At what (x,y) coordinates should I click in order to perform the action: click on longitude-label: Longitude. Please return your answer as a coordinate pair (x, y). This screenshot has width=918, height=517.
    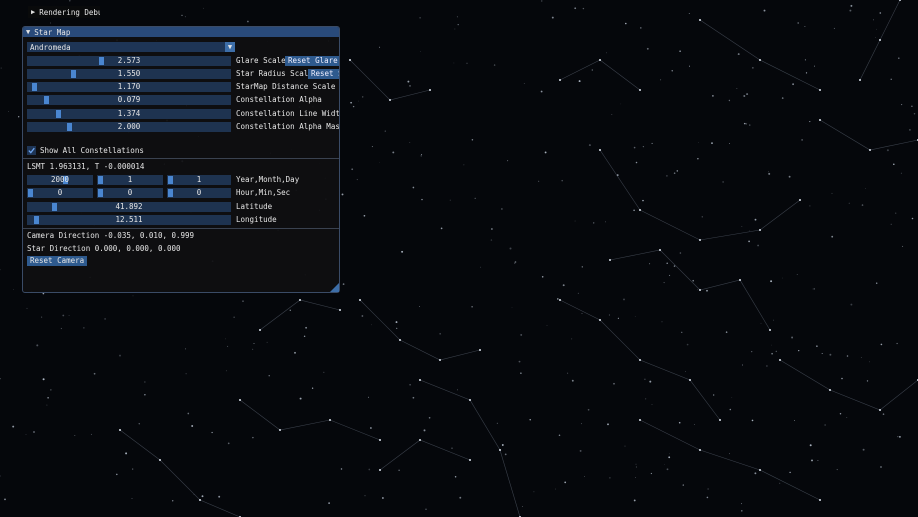
    Looking at the image, I should click on (256, 219).